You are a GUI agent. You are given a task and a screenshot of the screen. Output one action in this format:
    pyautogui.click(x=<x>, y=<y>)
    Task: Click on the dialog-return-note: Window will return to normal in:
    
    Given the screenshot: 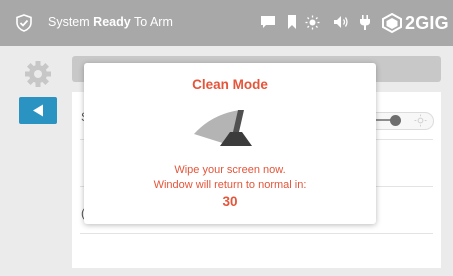 What is the action you would take?
    pyautogui.click(x=230, y=185)
    